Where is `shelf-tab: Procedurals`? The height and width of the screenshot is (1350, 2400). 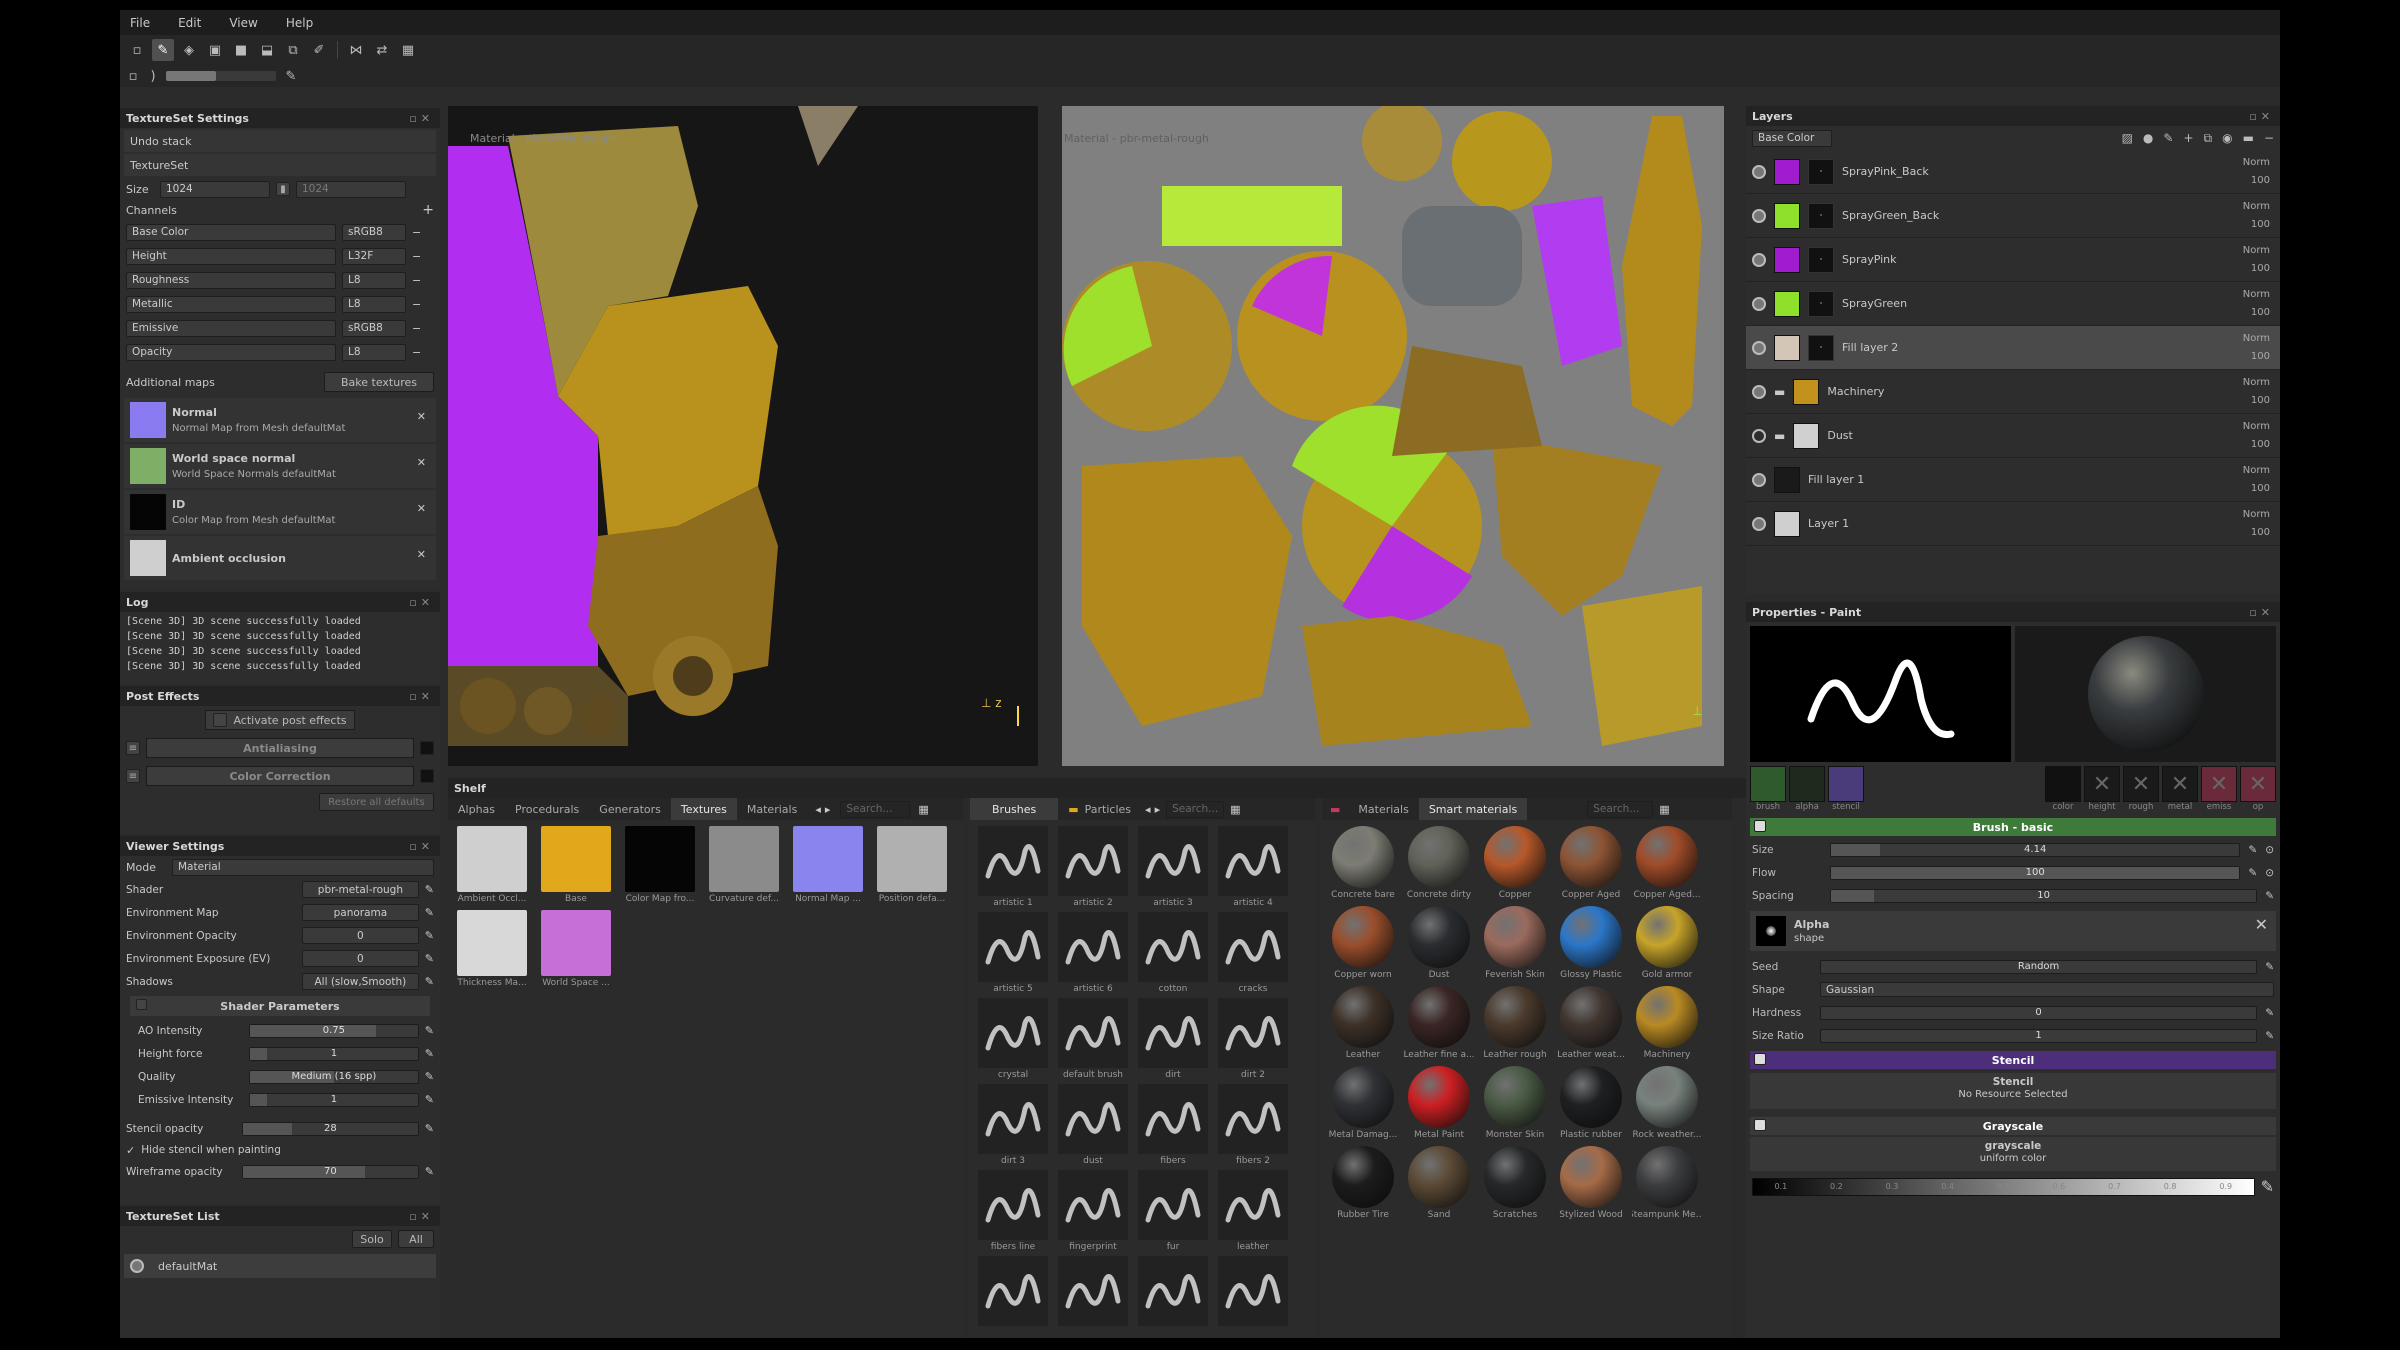 shelf-tab: Procedurals is located at coordinates (547, 809).